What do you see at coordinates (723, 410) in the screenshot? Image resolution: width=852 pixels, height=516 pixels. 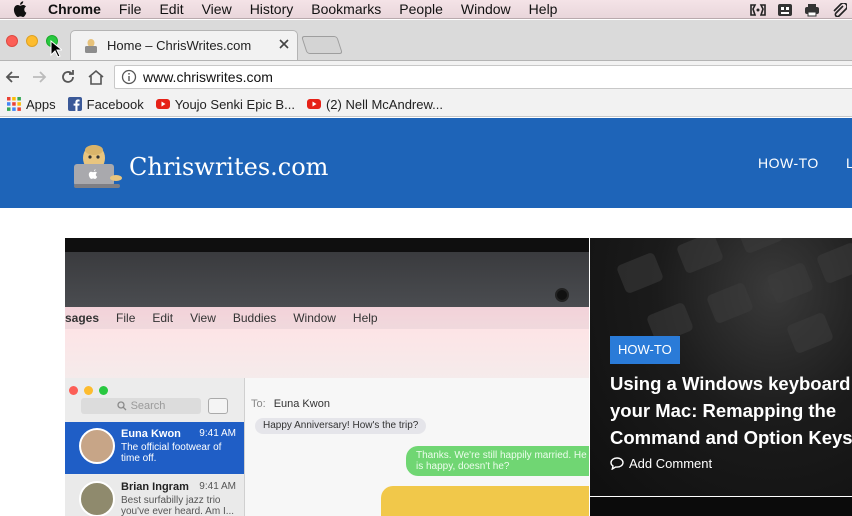 I see `post-title-line: your Mac: Remapping the` at bounding box center [723, 410].